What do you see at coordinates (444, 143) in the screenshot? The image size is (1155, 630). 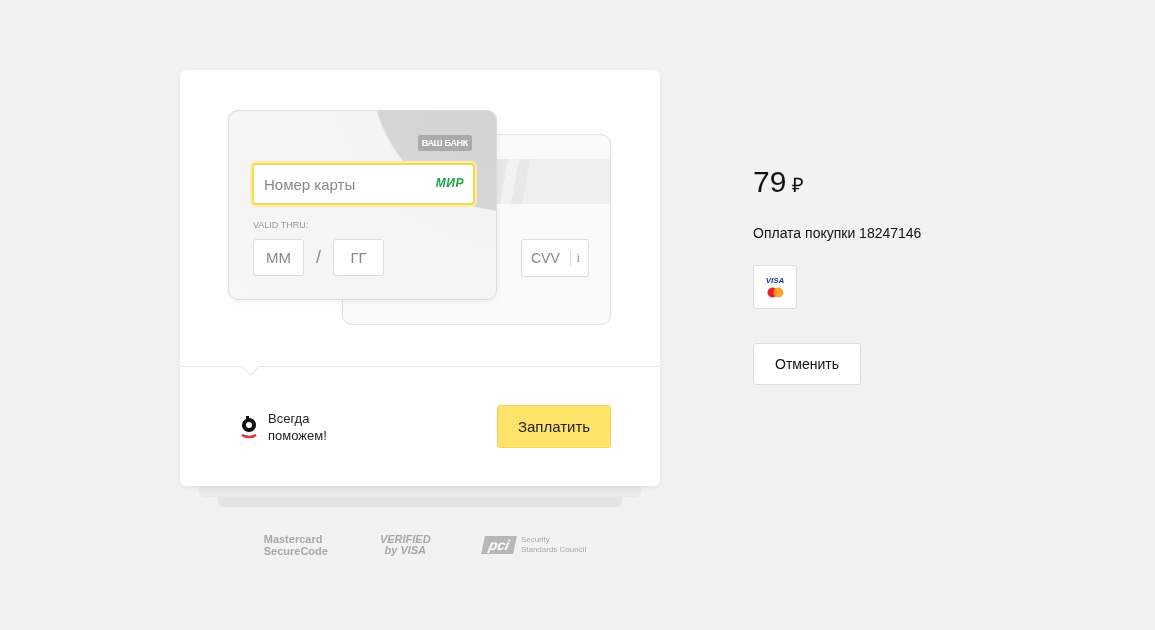 I see `bank-label: ВАШ БАНК` at bounding box center [444, 143].